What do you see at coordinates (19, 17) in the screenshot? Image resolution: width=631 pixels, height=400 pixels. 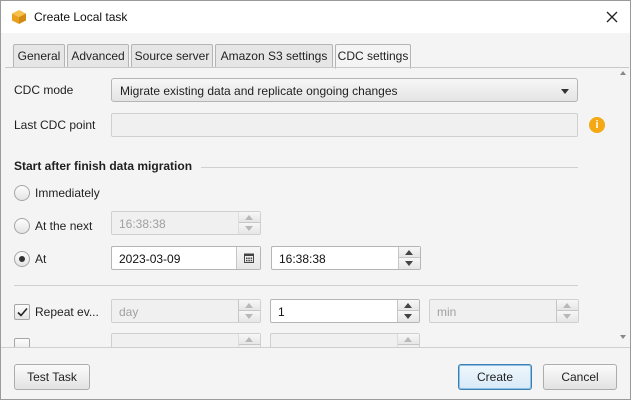 I see `cube-icon` at bounding box center [19, 17].